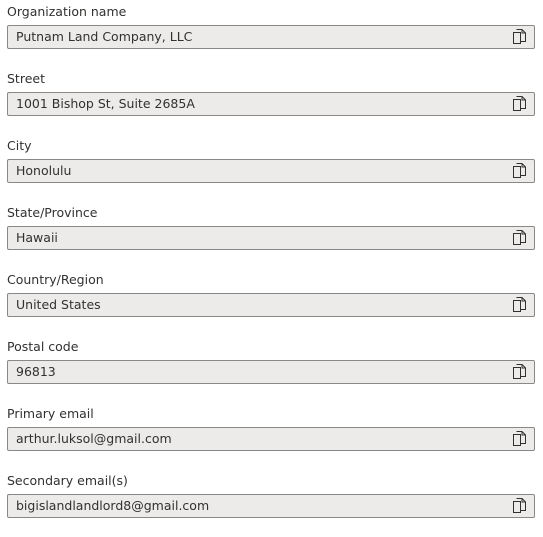  What do you see at coordinates (271, 104) in the screenshot?
I see `street-box: 1001 Bishop St, Suite 2685A` at bounding box center [271, 104].